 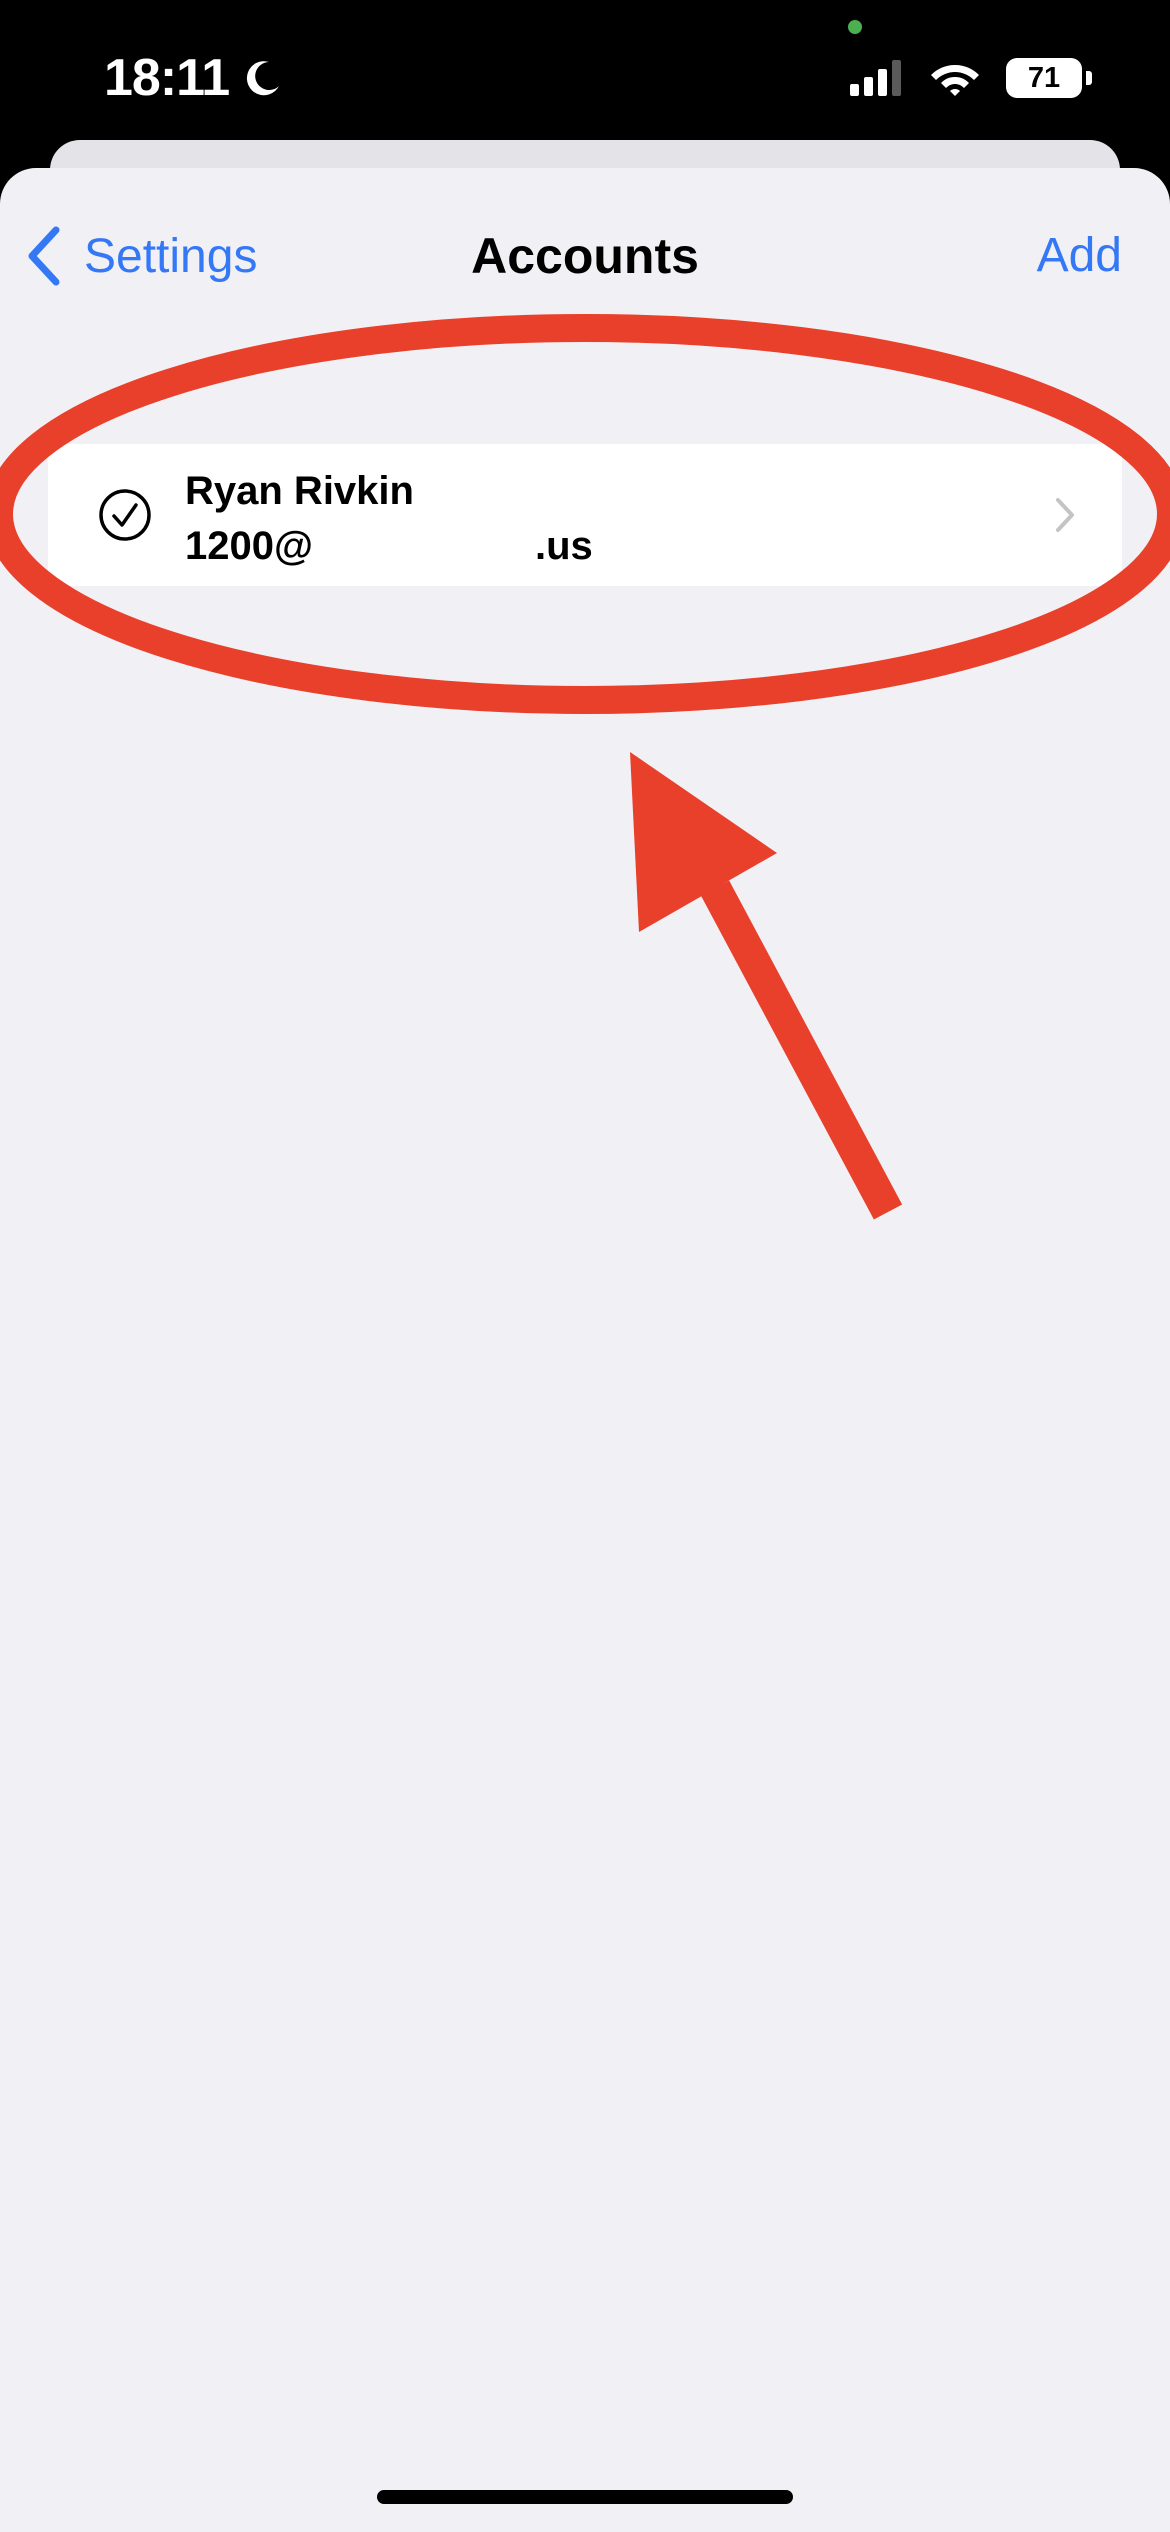 I want to click on back-button-label: Settings, so click(x=171, y=256).